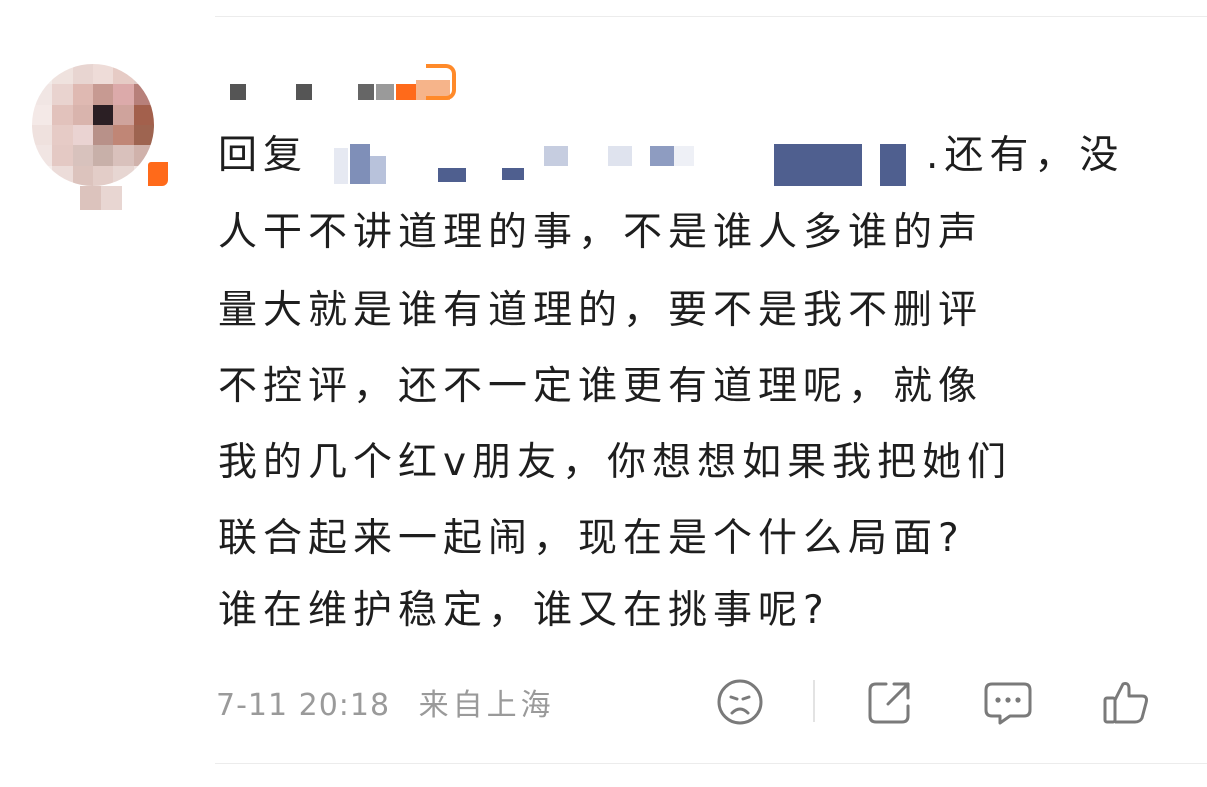 Image resolution: width=1207 pixels, height=787 pixels. I want to click on comment-icon, so click(1008, 703).